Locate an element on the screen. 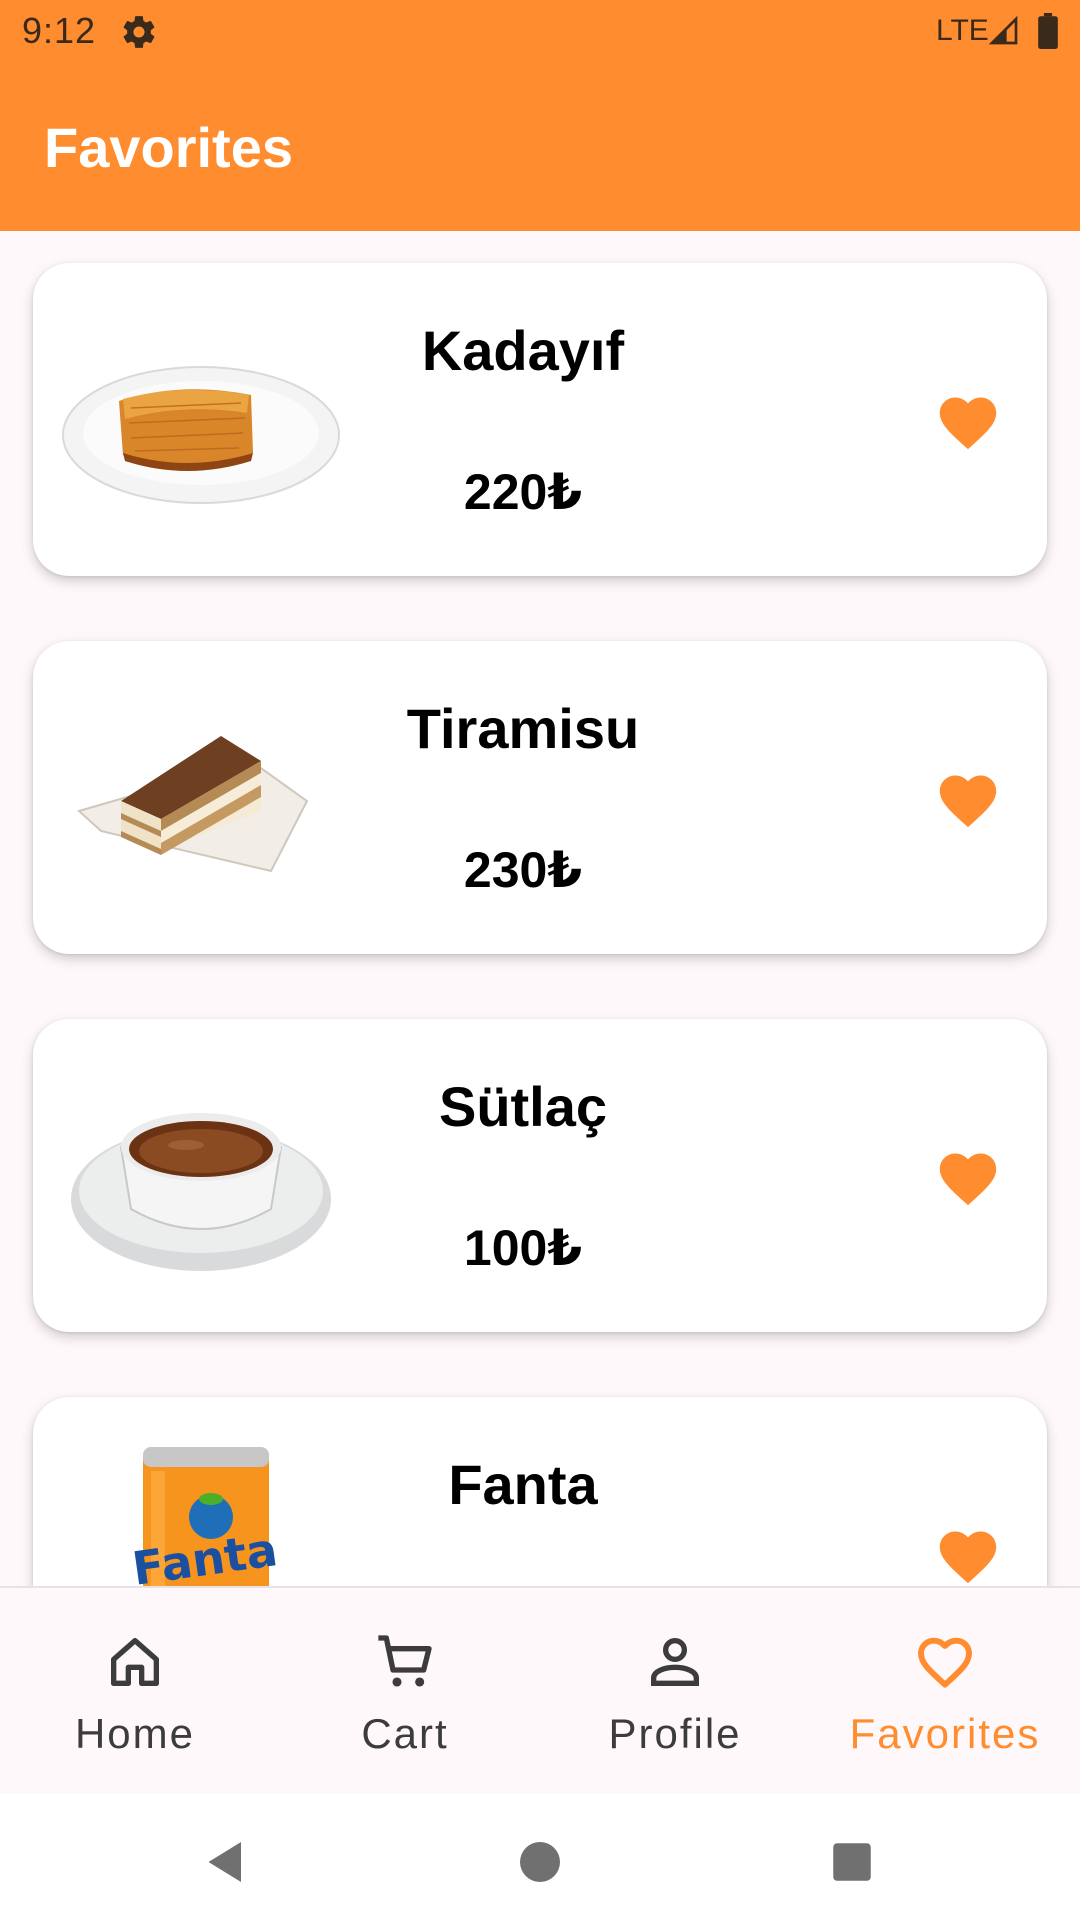 The width and height of the screenshot is (1080, 1920). person-icon is located at coordinates (675, 1662).